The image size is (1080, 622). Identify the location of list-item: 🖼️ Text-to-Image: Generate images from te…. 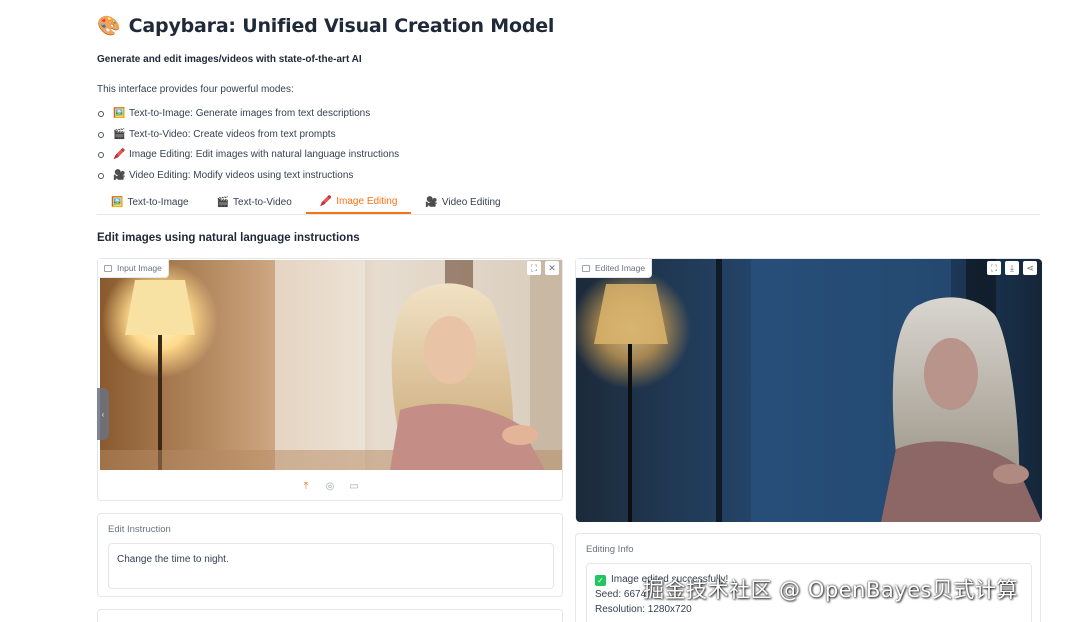
(248, 113).